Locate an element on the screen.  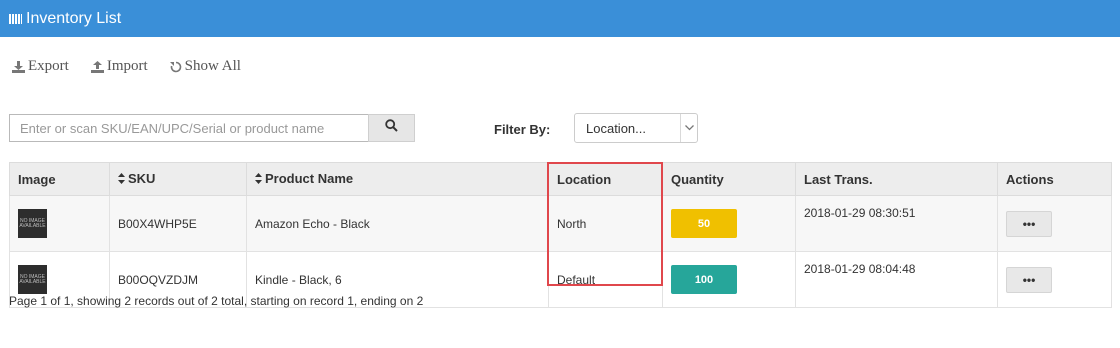
location-cell: North is located at coordinates (605, 223).